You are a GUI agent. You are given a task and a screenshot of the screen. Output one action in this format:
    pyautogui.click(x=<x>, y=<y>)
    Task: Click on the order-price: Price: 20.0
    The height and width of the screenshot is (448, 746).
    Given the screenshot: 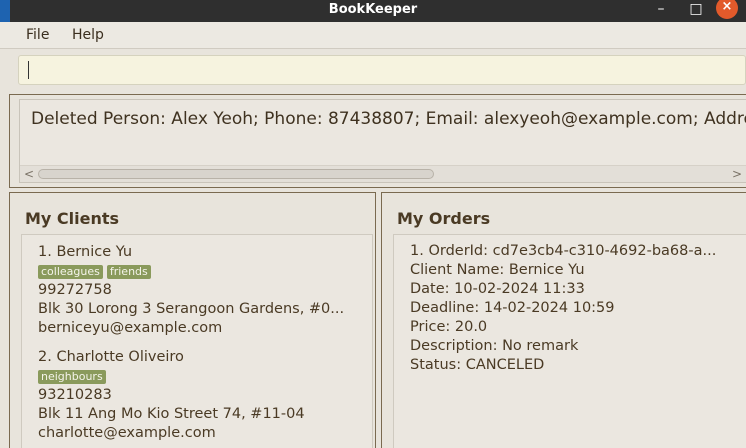 What is the action you would take?
    pyautogui.click(x=449, y=327)
    